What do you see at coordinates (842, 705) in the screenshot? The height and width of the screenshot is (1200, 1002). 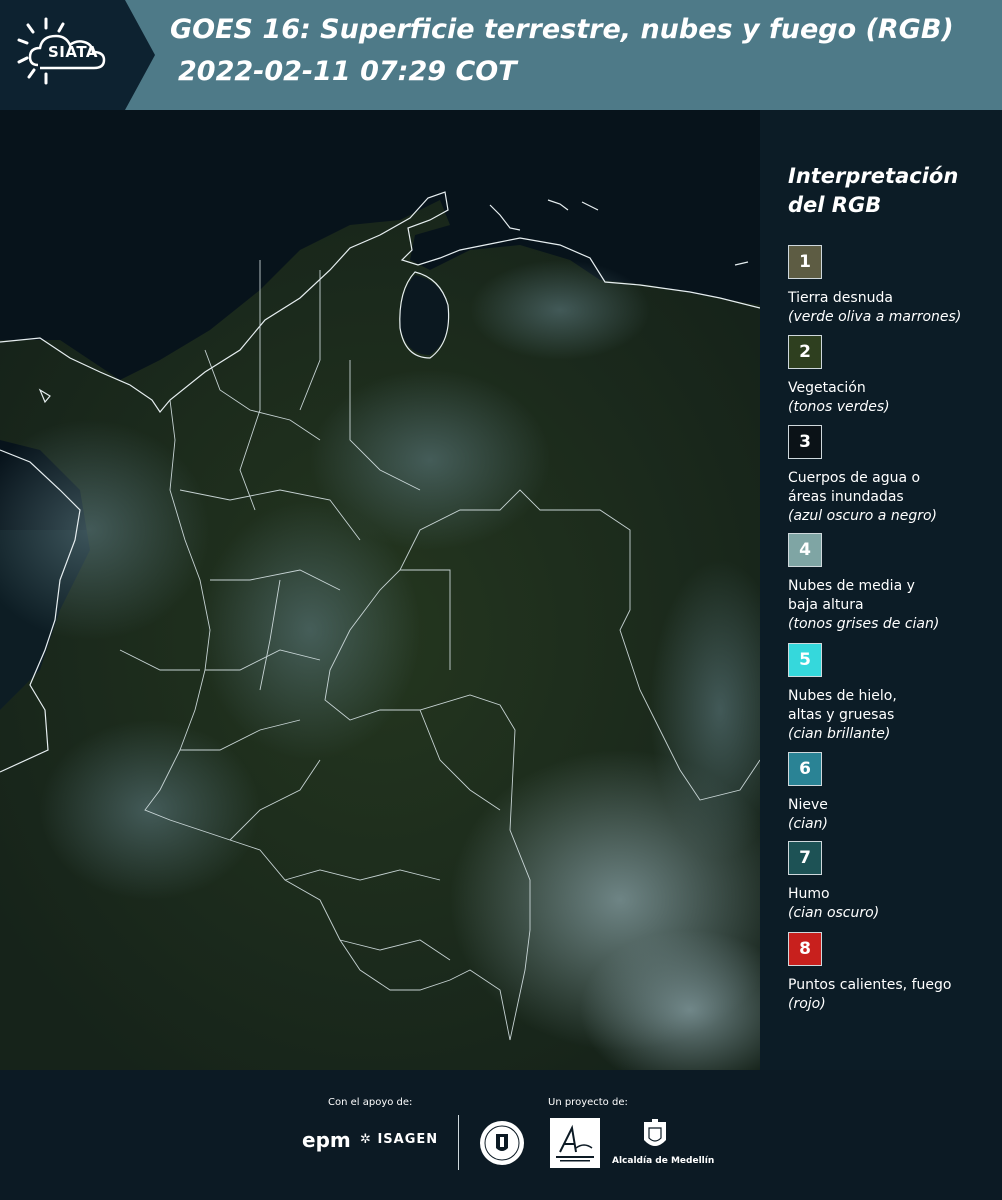 I see `legend-item-label: Nubes de hielo, altas y gruesas` at bounding box center [842, 705].